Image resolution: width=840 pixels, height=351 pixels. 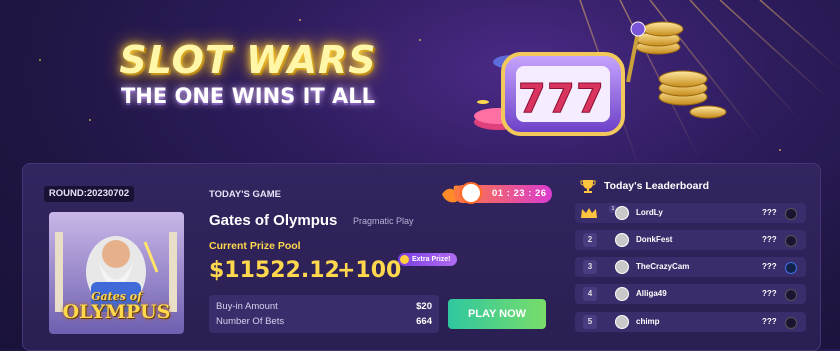 I want to click on player-name: LordLy, so click(x=649, y=212).